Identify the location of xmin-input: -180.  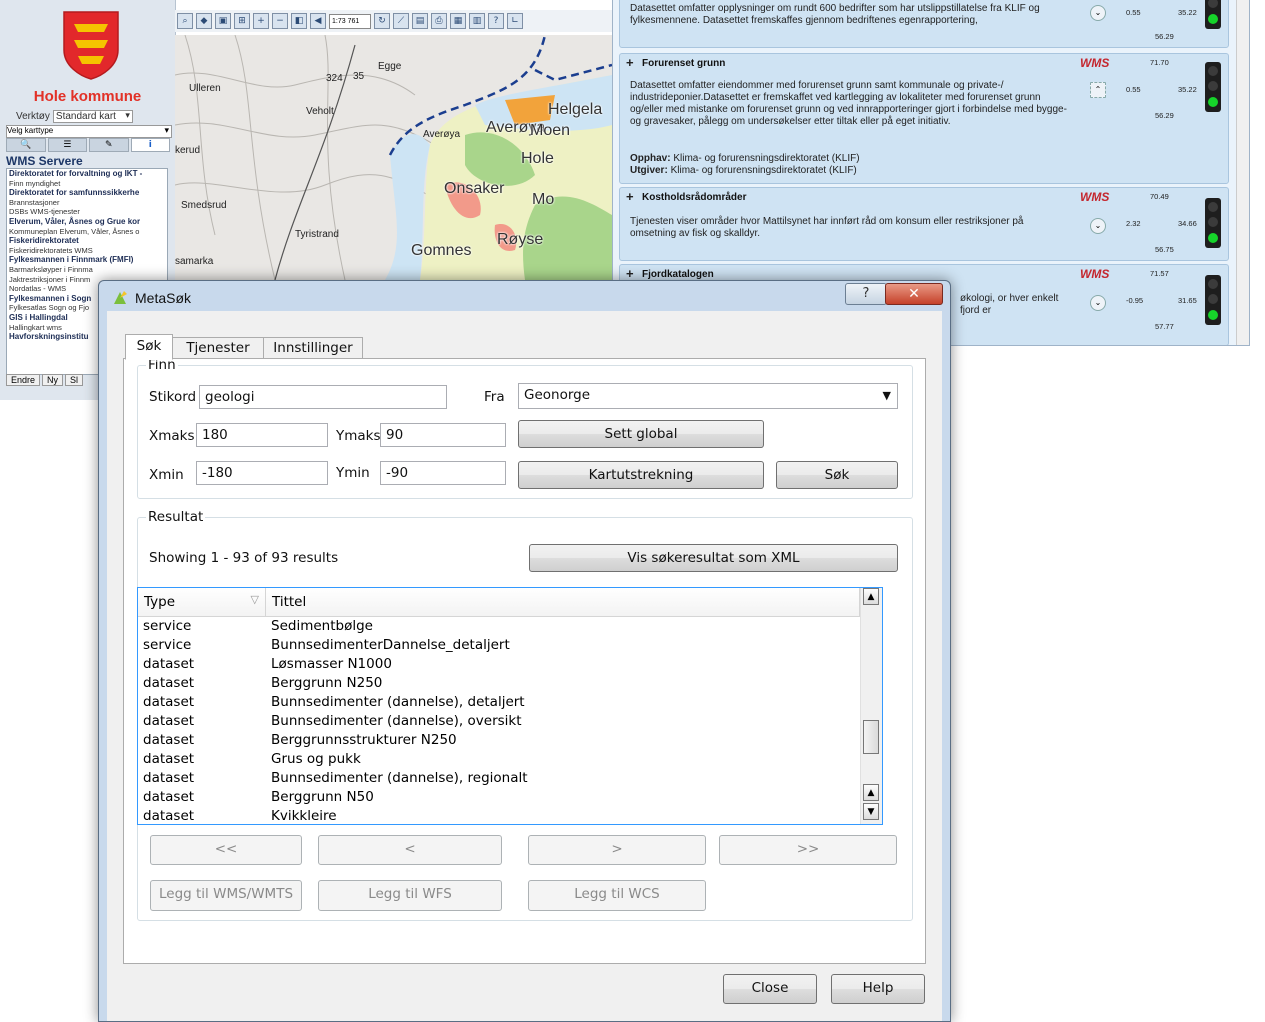
(262, 473).